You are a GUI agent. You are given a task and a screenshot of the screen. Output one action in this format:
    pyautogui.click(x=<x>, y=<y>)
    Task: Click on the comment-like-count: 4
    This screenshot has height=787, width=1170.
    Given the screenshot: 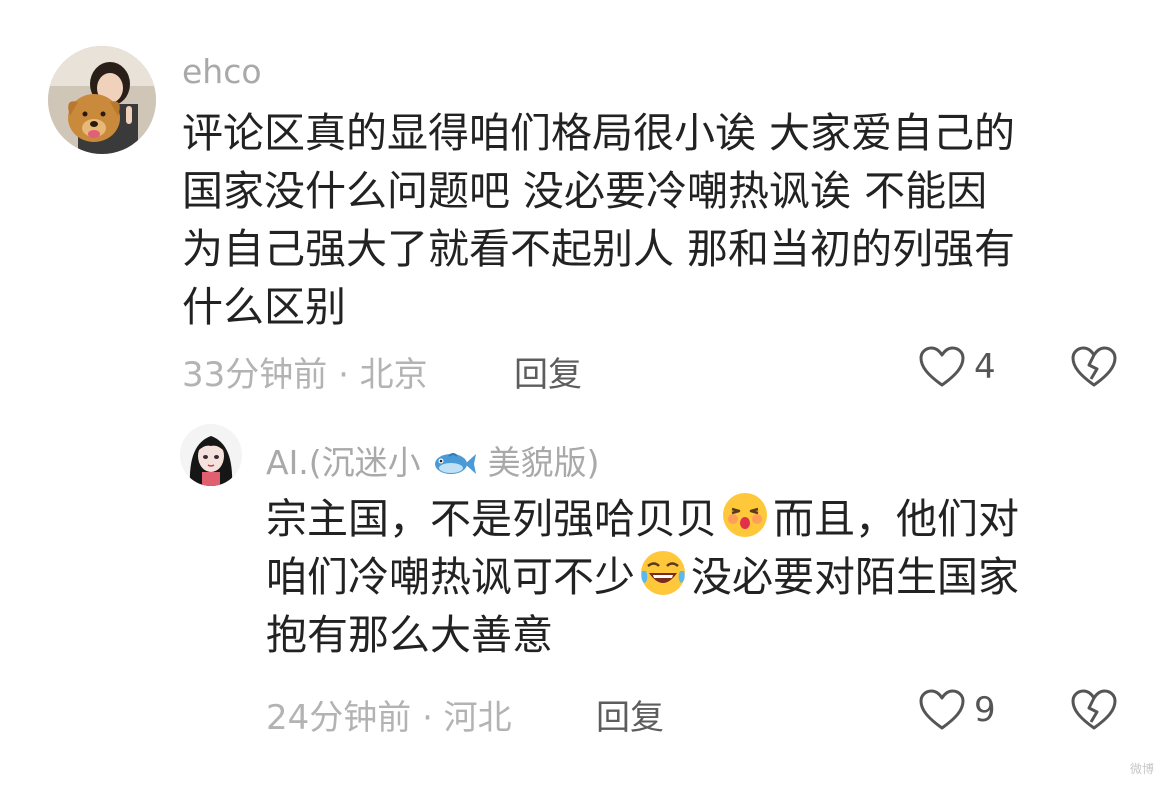 What is the action you would take?
    pyautogui.click(x=985, y=367)
    